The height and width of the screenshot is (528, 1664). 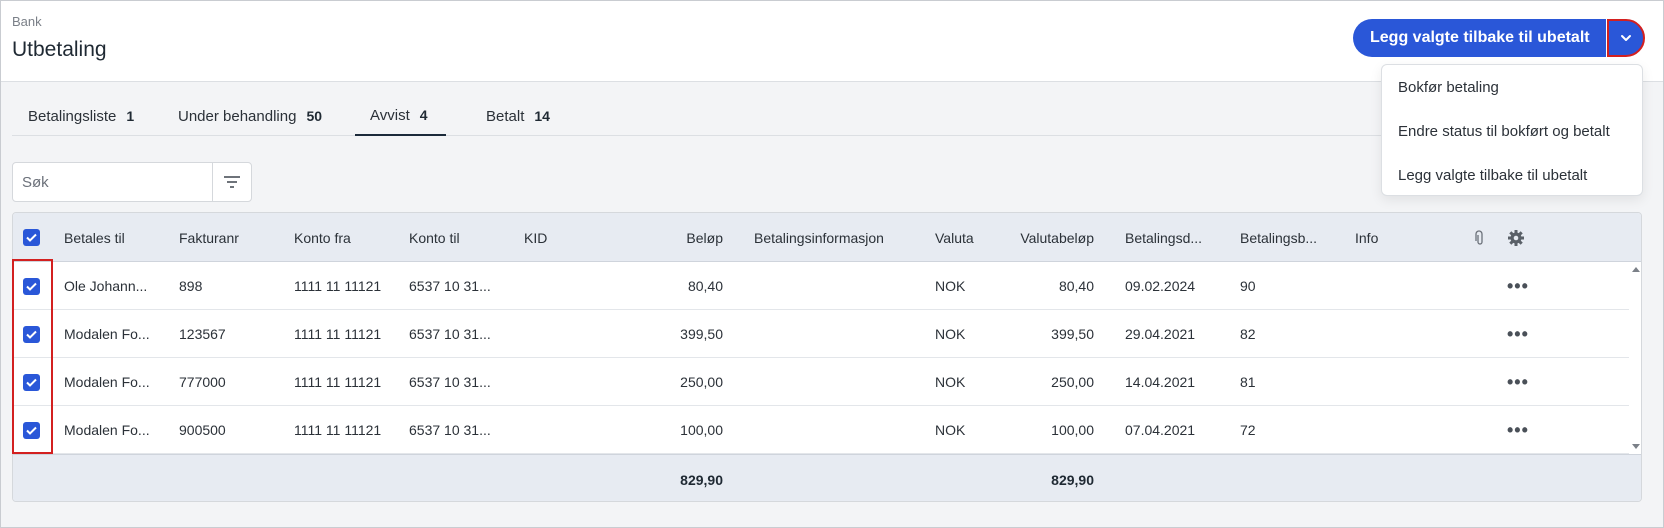 I want to click on cell-betalingsdato: 09.02.2024, so click(x=1160, y=286).